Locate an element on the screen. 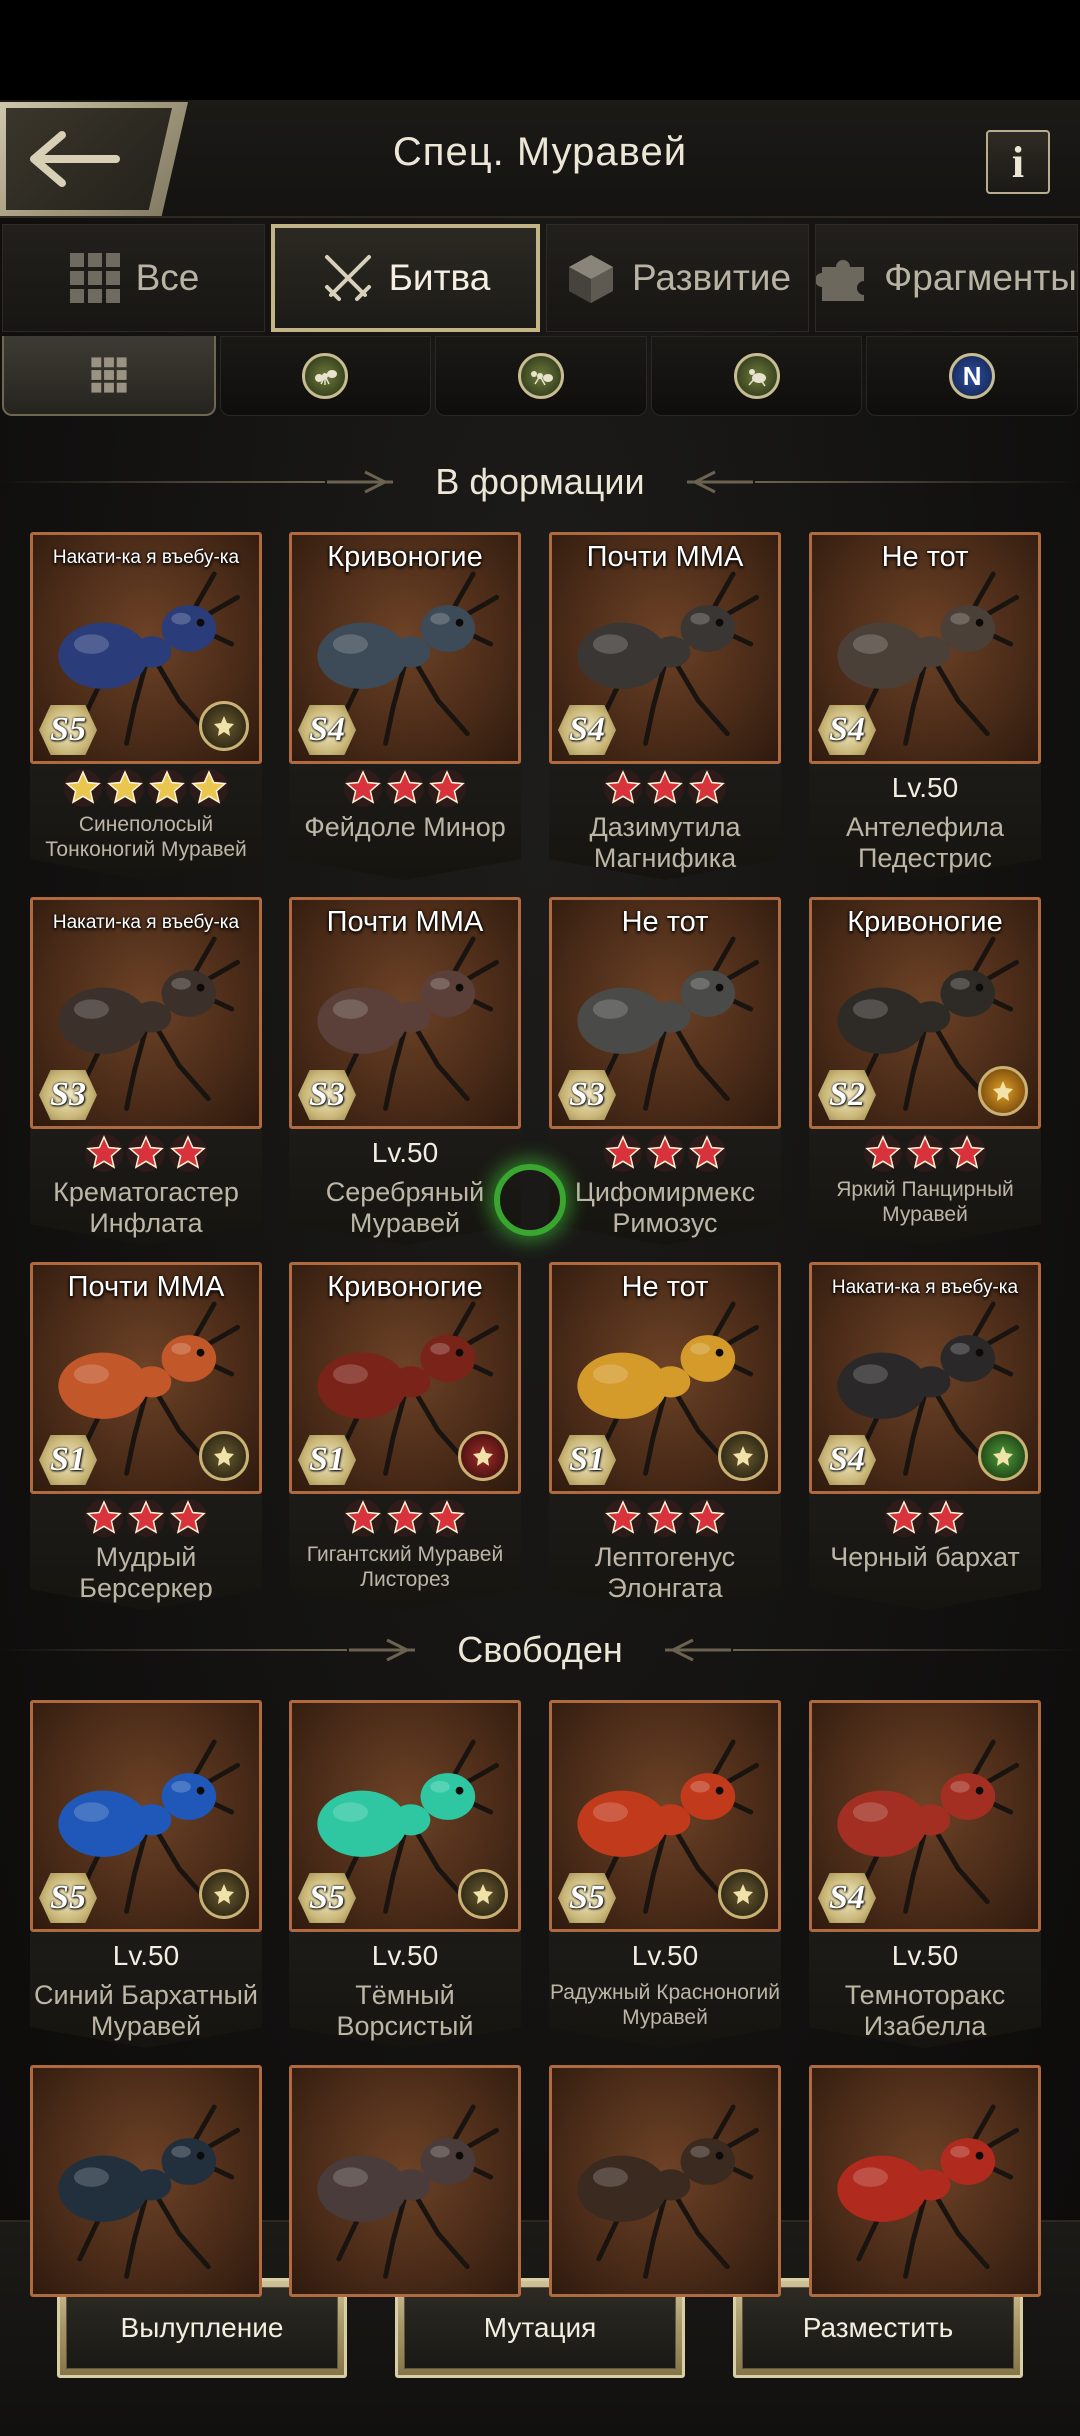 Image resolution: width=1080 pixels, height=2436 pixels. category-tabs: Все Битва Развитие Фрагменты is located at coordinates (540, 280).